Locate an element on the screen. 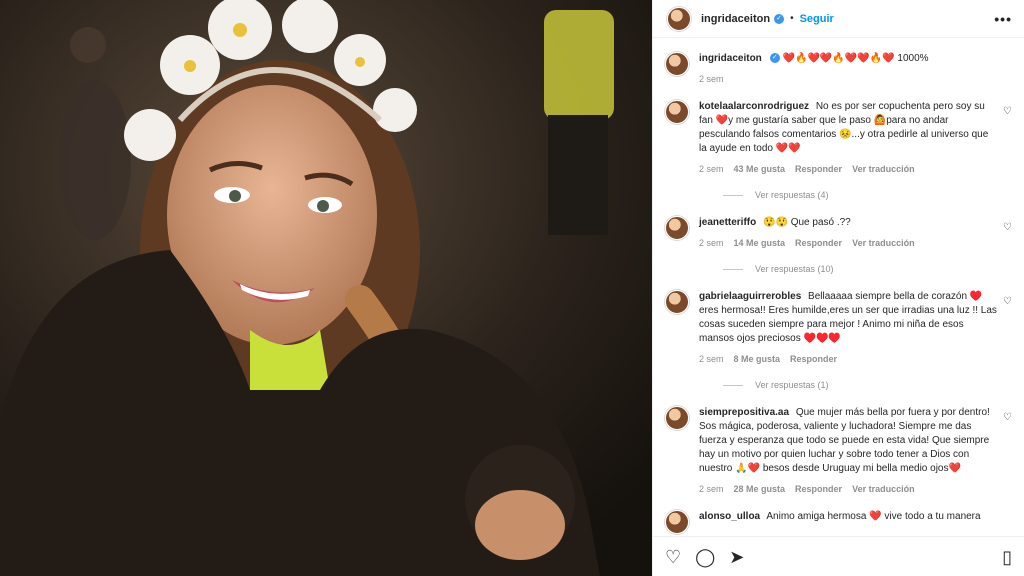  caption-avatar is located at coordinates (677, 64).